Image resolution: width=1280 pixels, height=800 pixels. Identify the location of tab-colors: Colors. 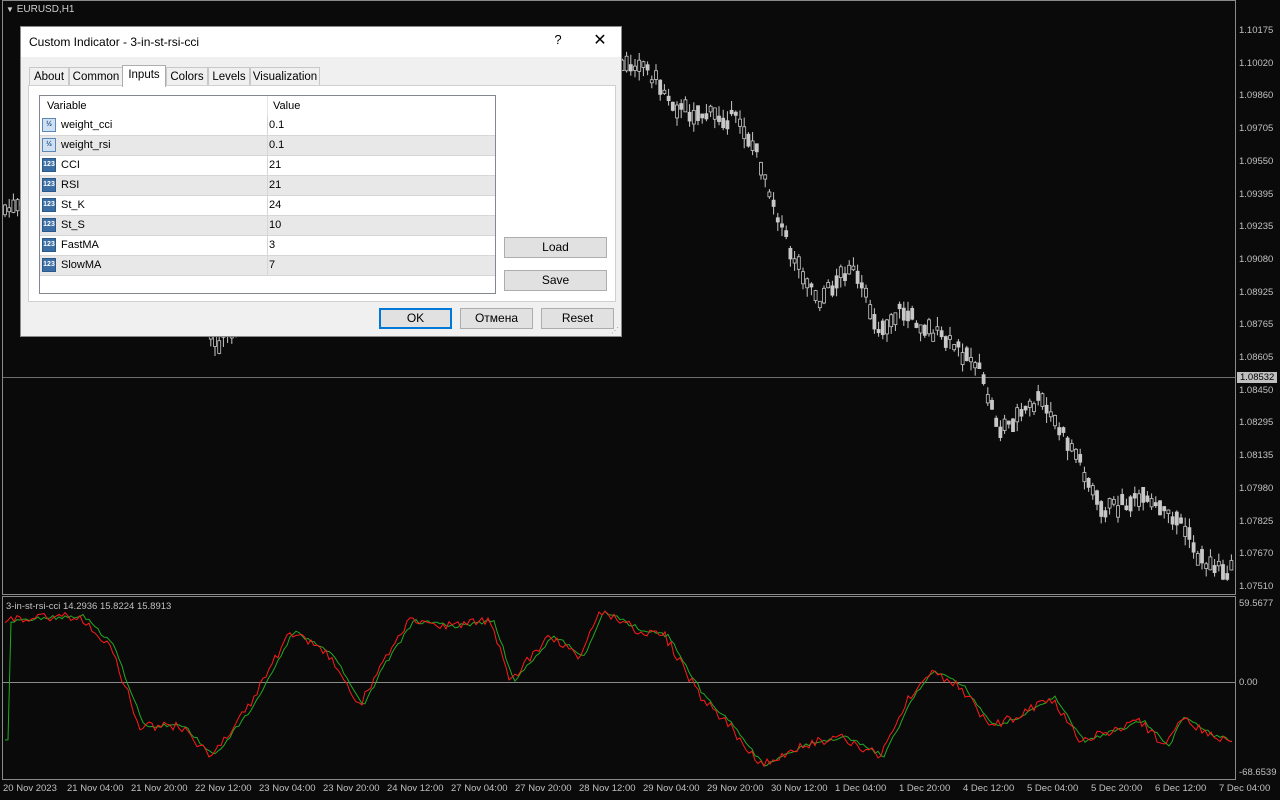
(187, 76).